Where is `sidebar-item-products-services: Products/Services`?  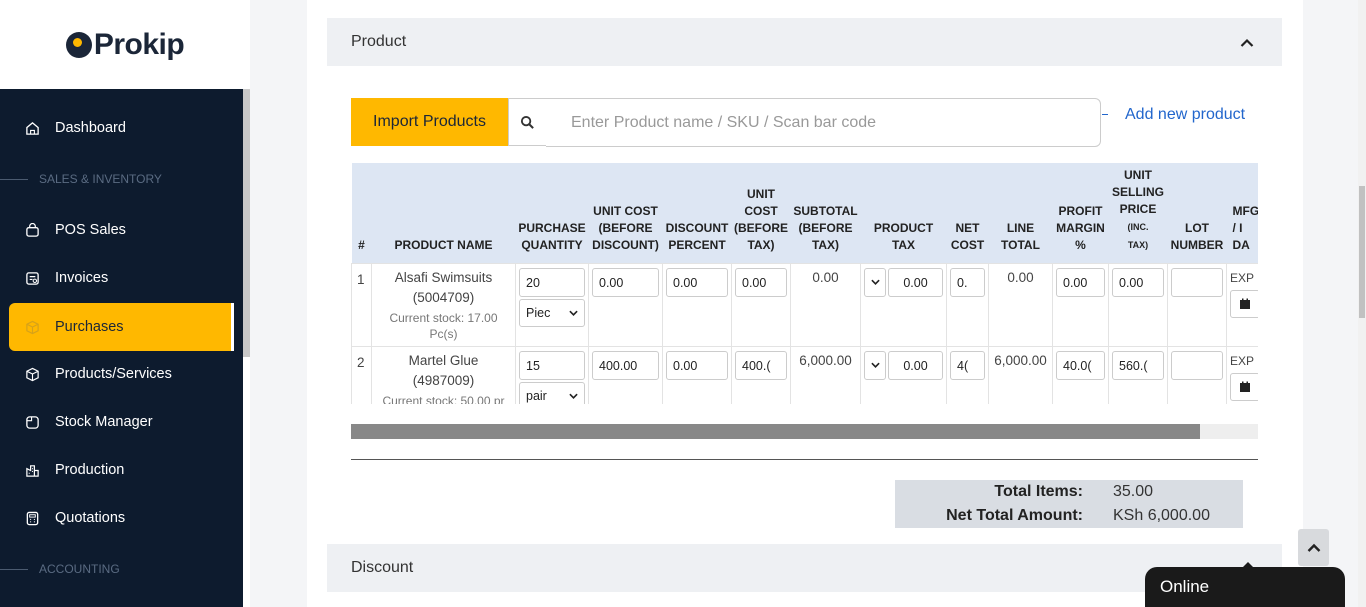 sidebar-item-products-services: Products/Services is located at coordinates (121, 374).